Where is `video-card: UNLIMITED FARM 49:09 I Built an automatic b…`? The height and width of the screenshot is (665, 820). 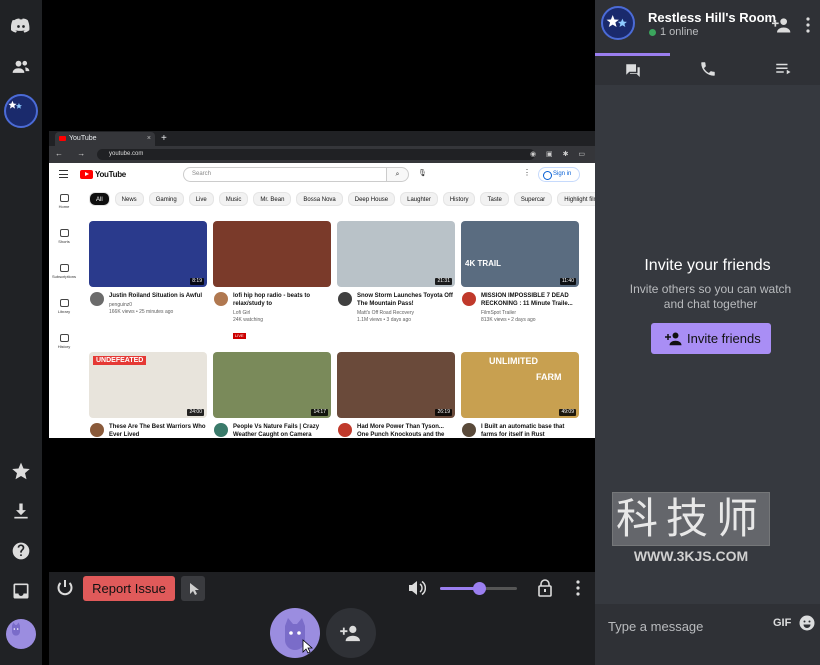 video-card: UNLIMITED FARM 49:09 I Built an automatic b… is located at coordinates (520, 395).